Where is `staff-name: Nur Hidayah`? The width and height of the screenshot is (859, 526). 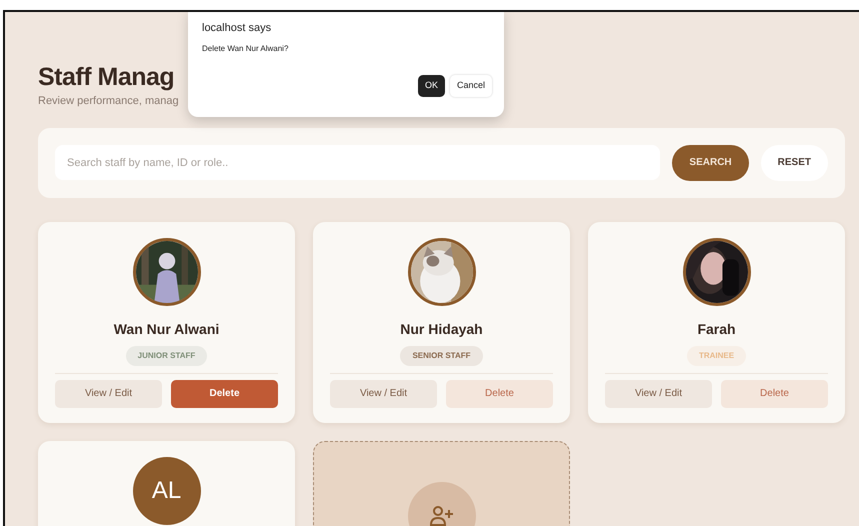
staff-name: Nur Hidayah is located at coordinates (441, 329).